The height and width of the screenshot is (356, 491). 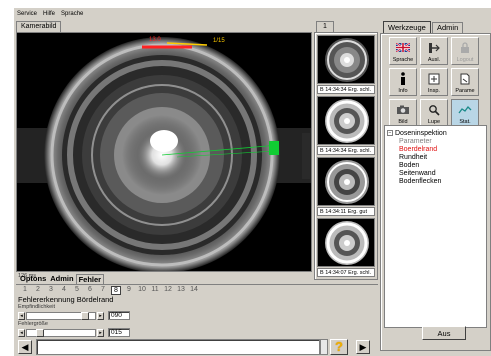 I want to click on logout-button: Logout, so click(x=465, y=51).